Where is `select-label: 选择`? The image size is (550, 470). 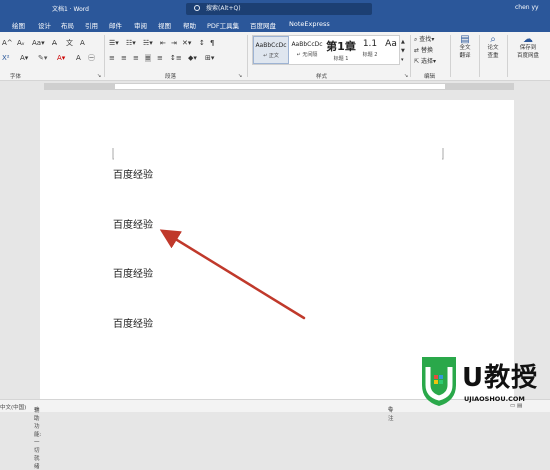 select-label: 选择 is located at coordinates (426, 61).